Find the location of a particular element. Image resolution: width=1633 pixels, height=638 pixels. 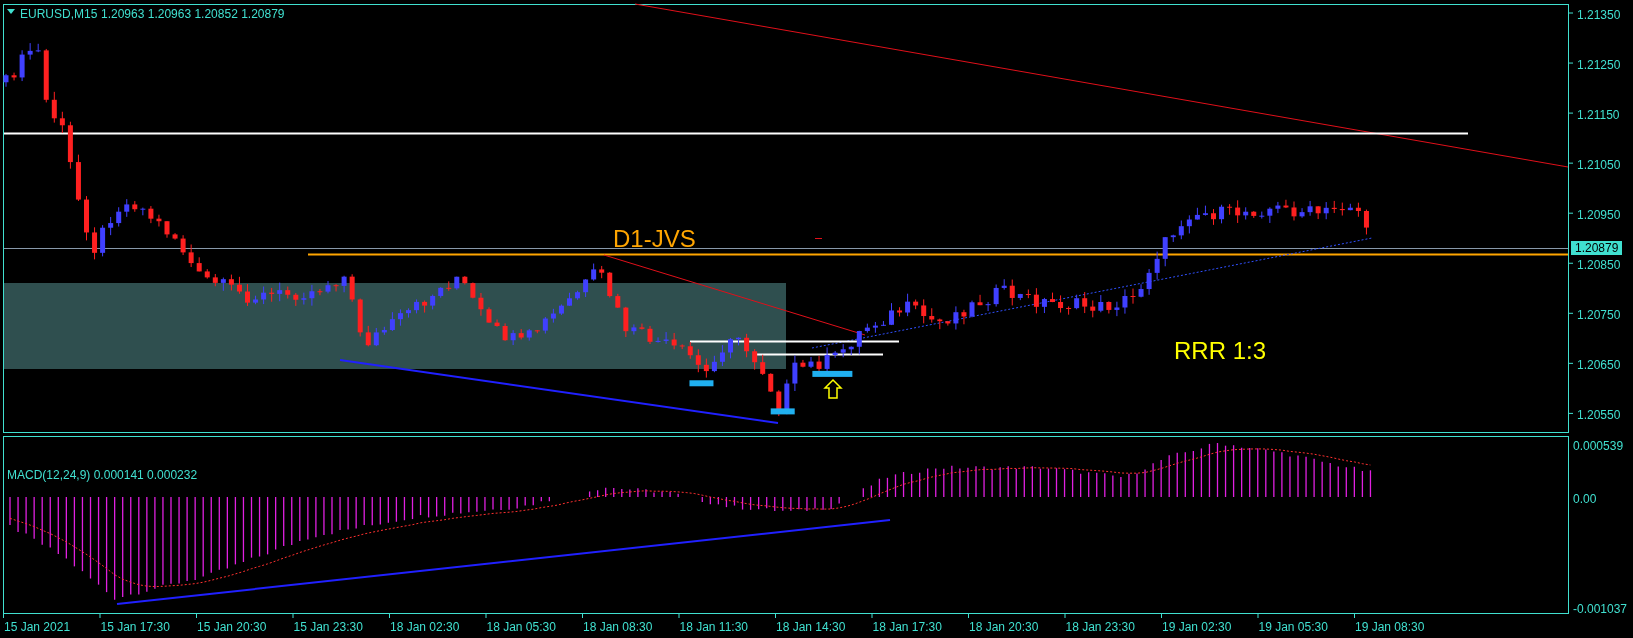

price-label: 1.20750 is located at coordinates (1599, 316).